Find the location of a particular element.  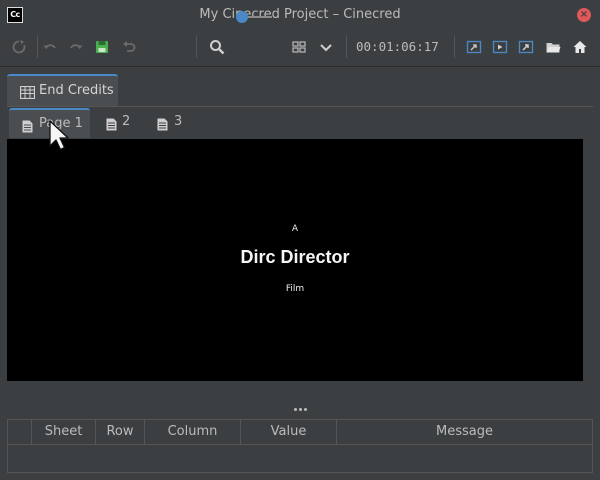

table-header-divider is located at coordinates (300, 444).